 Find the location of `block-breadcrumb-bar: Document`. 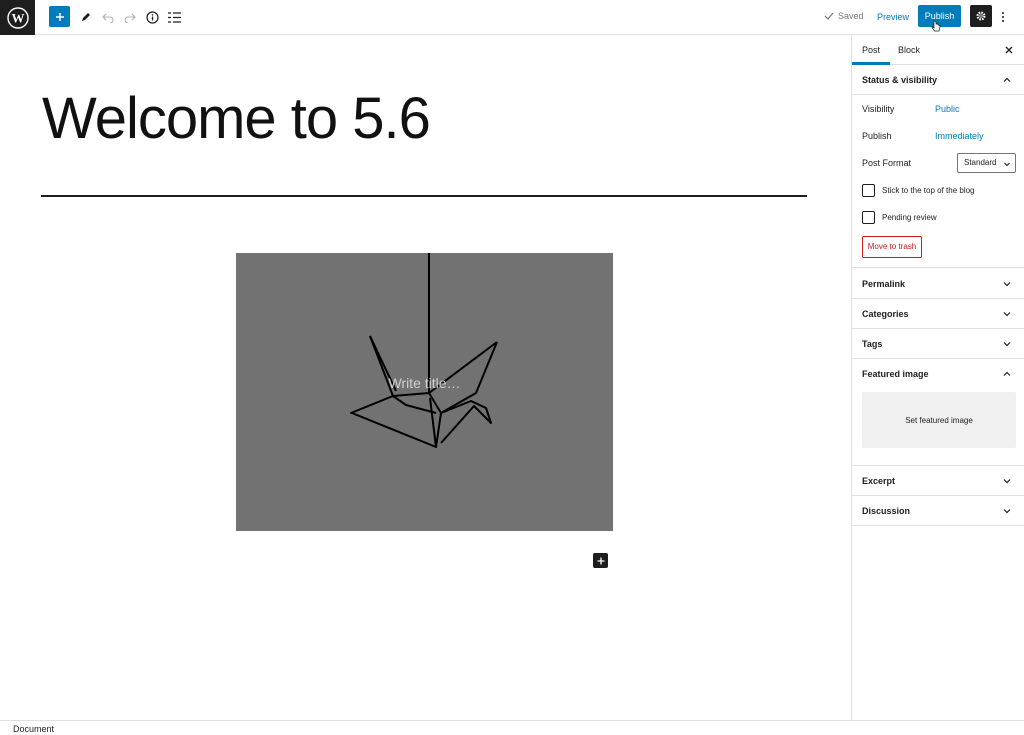

block-breadcrumb-bar: Document is located at coordinates (512, 727).